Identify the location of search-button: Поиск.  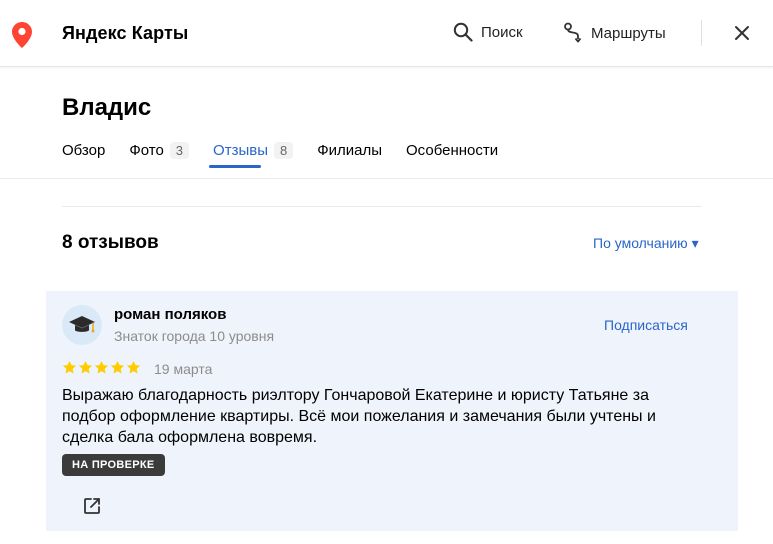
(488, 32).